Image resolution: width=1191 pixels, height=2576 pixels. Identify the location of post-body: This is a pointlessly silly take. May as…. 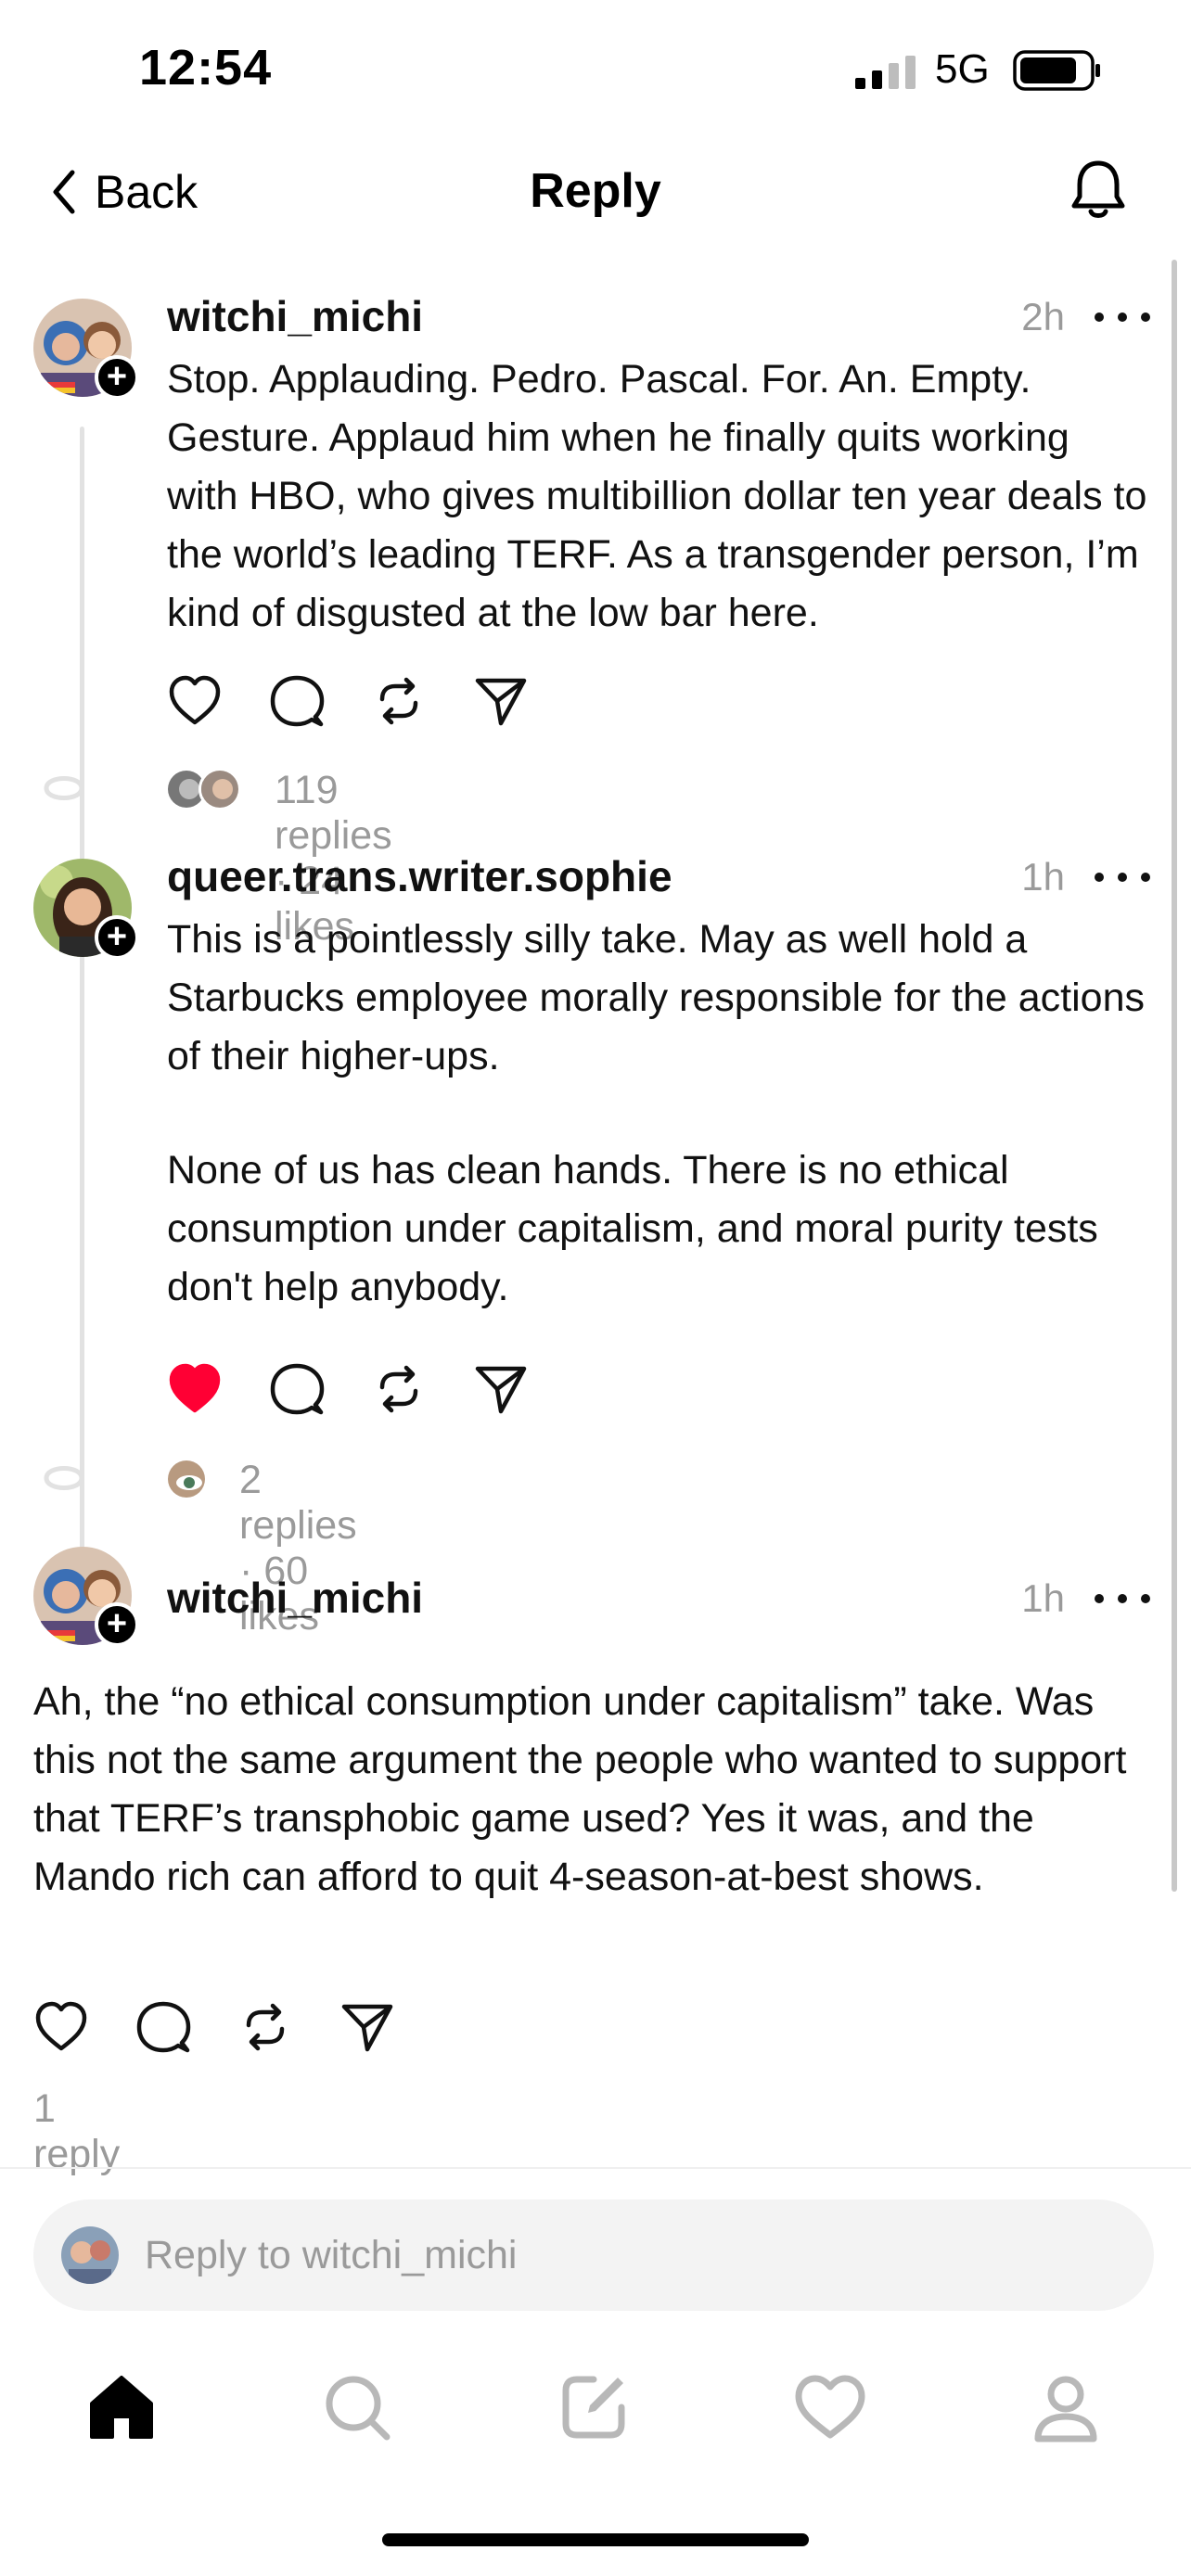
(658, 1114).